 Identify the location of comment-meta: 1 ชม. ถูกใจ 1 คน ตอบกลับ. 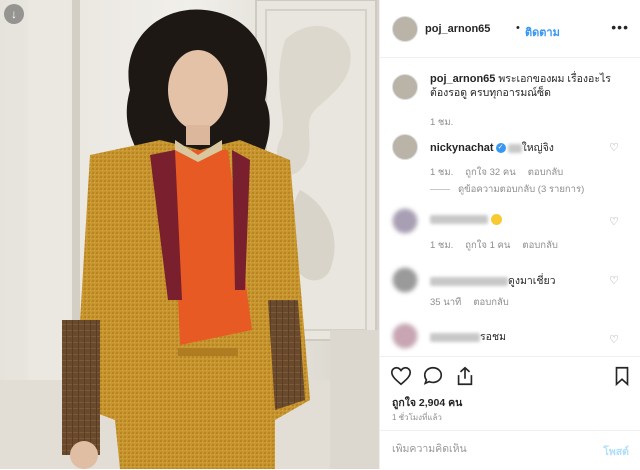
(500, 245).